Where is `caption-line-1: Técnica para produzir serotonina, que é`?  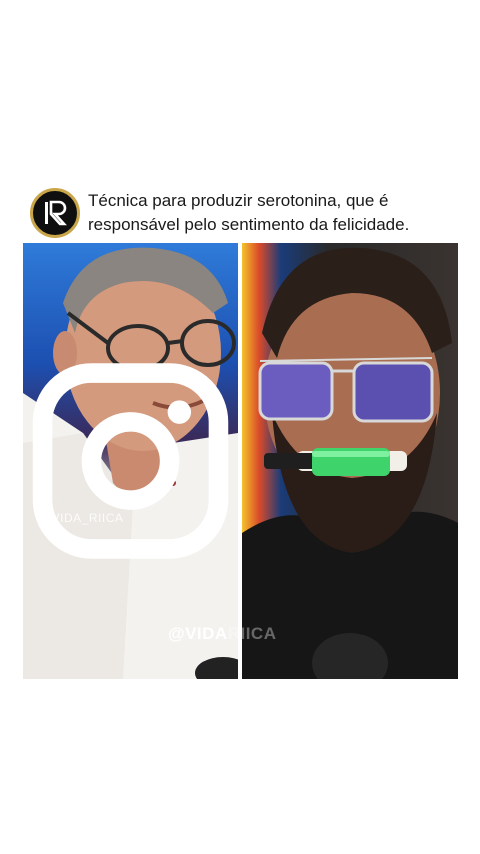
caption-line-1: Técnica para produzir serotonina, que é is located at coordinates (238, 200).